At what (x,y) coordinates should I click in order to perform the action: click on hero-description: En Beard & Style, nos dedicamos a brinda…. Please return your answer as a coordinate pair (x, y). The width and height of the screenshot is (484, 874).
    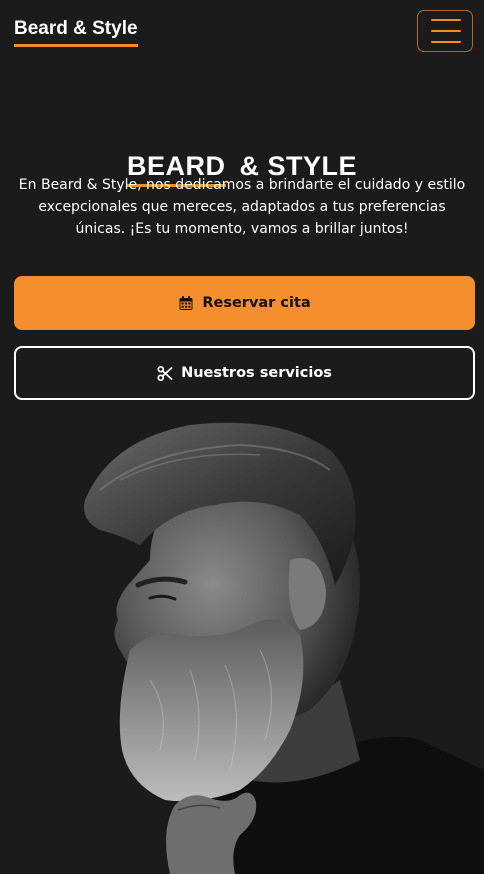
    Looking at the image, I should click on (242, 207).